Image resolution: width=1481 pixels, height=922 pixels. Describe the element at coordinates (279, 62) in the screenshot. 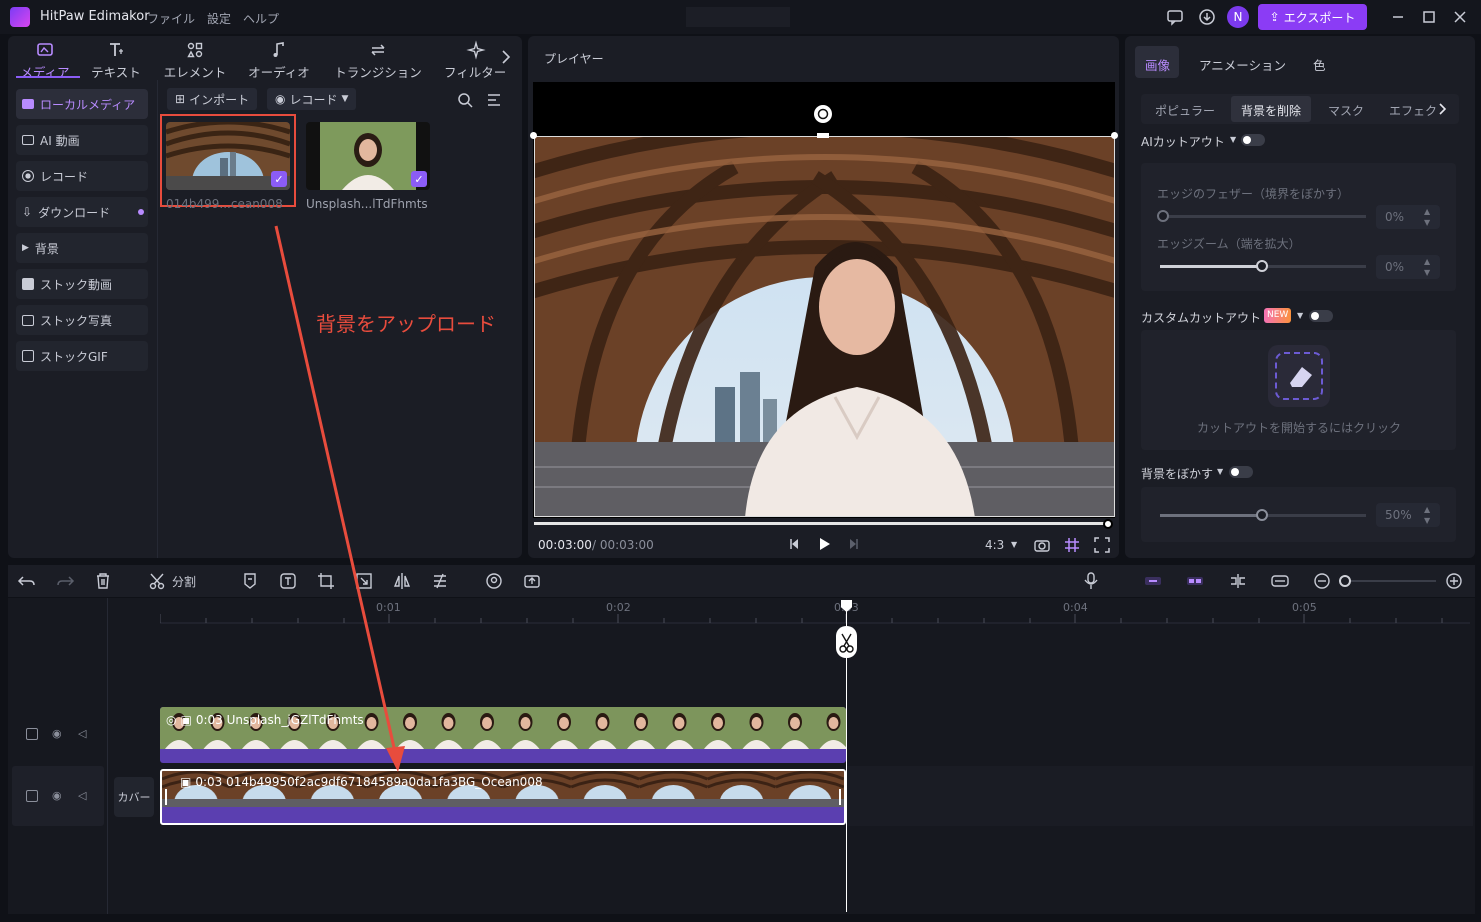

I see `tab-audio: オーディオ` at that location.